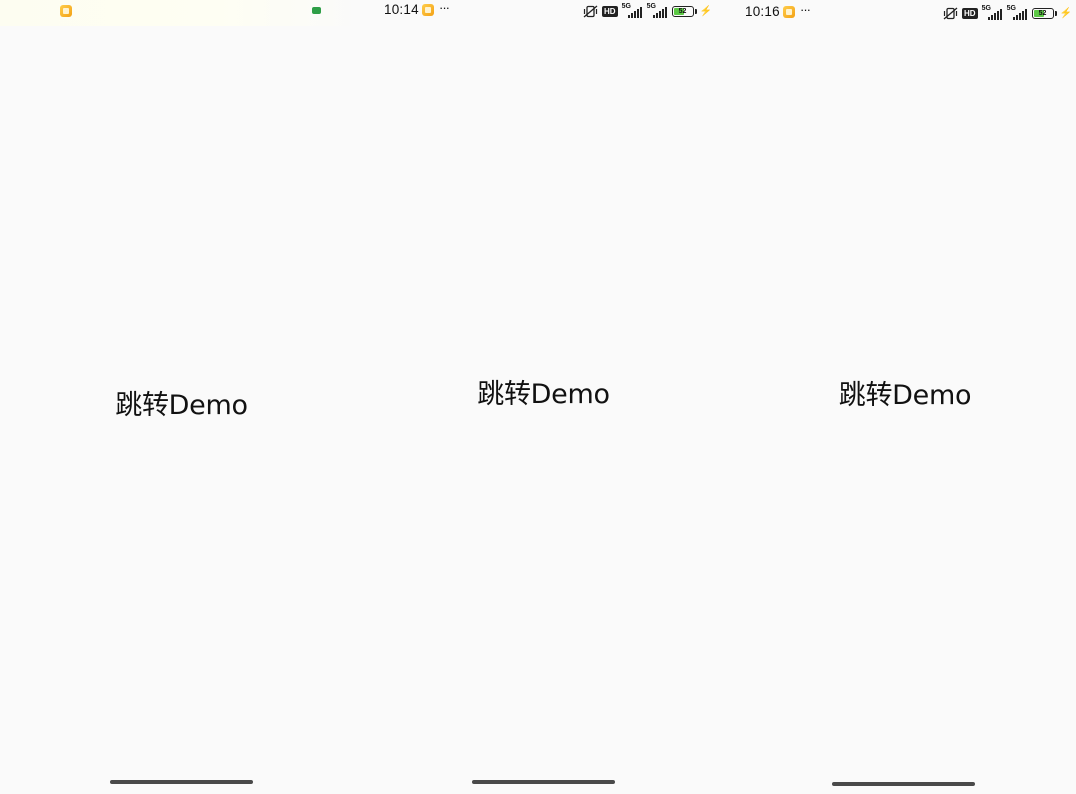 This screenshot has height=794, width=1076. What do you see at coordinates (401, 9) in the screenshot?
I see `status-time: 10:14` at bounding box center [401, 9].